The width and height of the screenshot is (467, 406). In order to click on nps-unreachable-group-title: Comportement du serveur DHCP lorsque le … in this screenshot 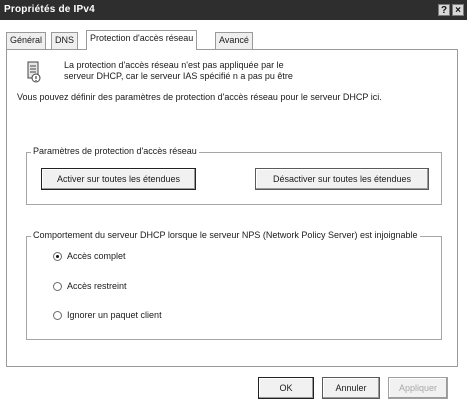, I will do `click(225, 235)`.